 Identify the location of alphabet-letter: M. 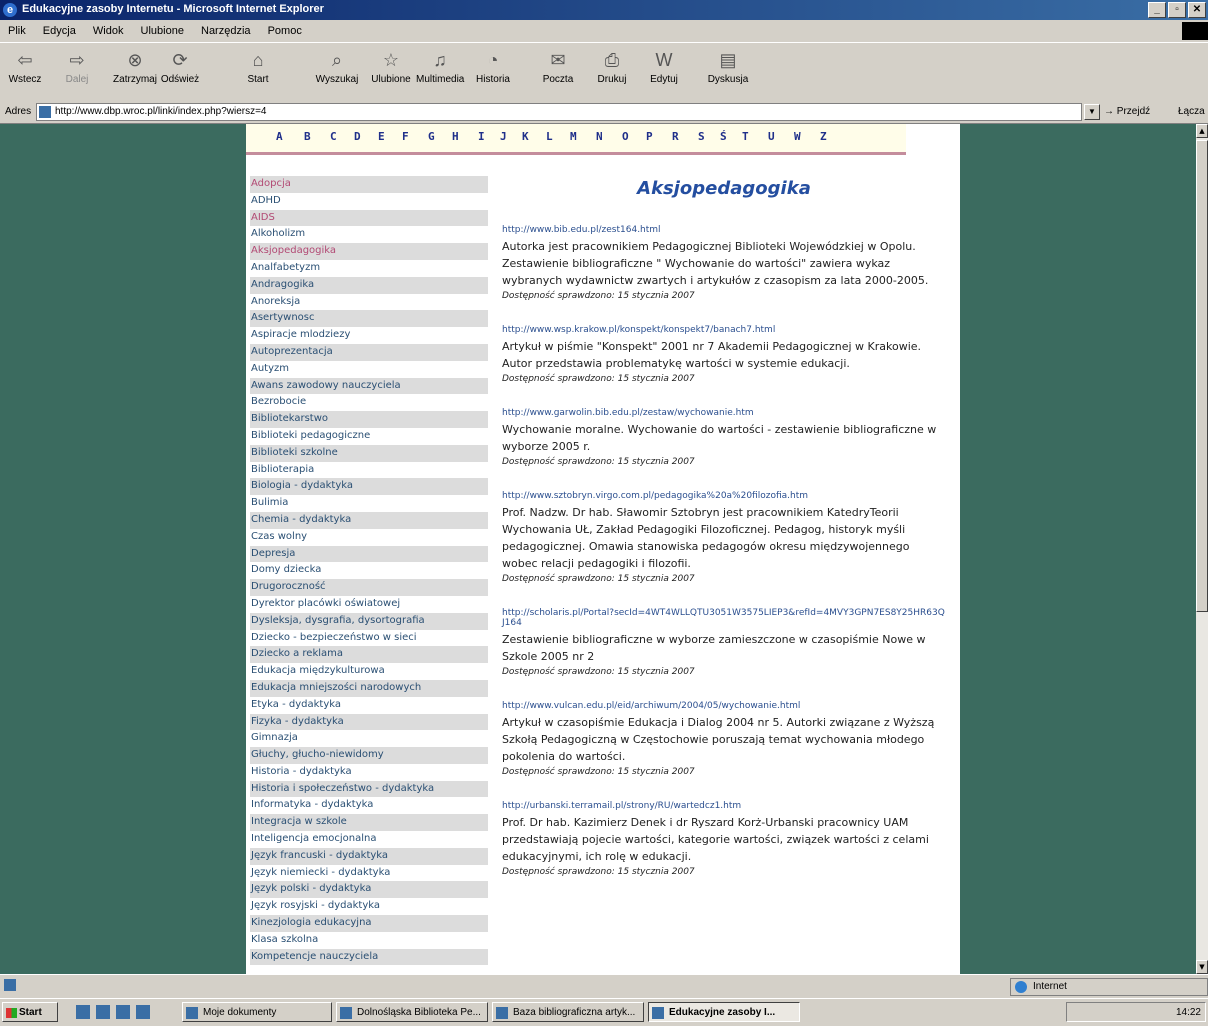
(573, 136).